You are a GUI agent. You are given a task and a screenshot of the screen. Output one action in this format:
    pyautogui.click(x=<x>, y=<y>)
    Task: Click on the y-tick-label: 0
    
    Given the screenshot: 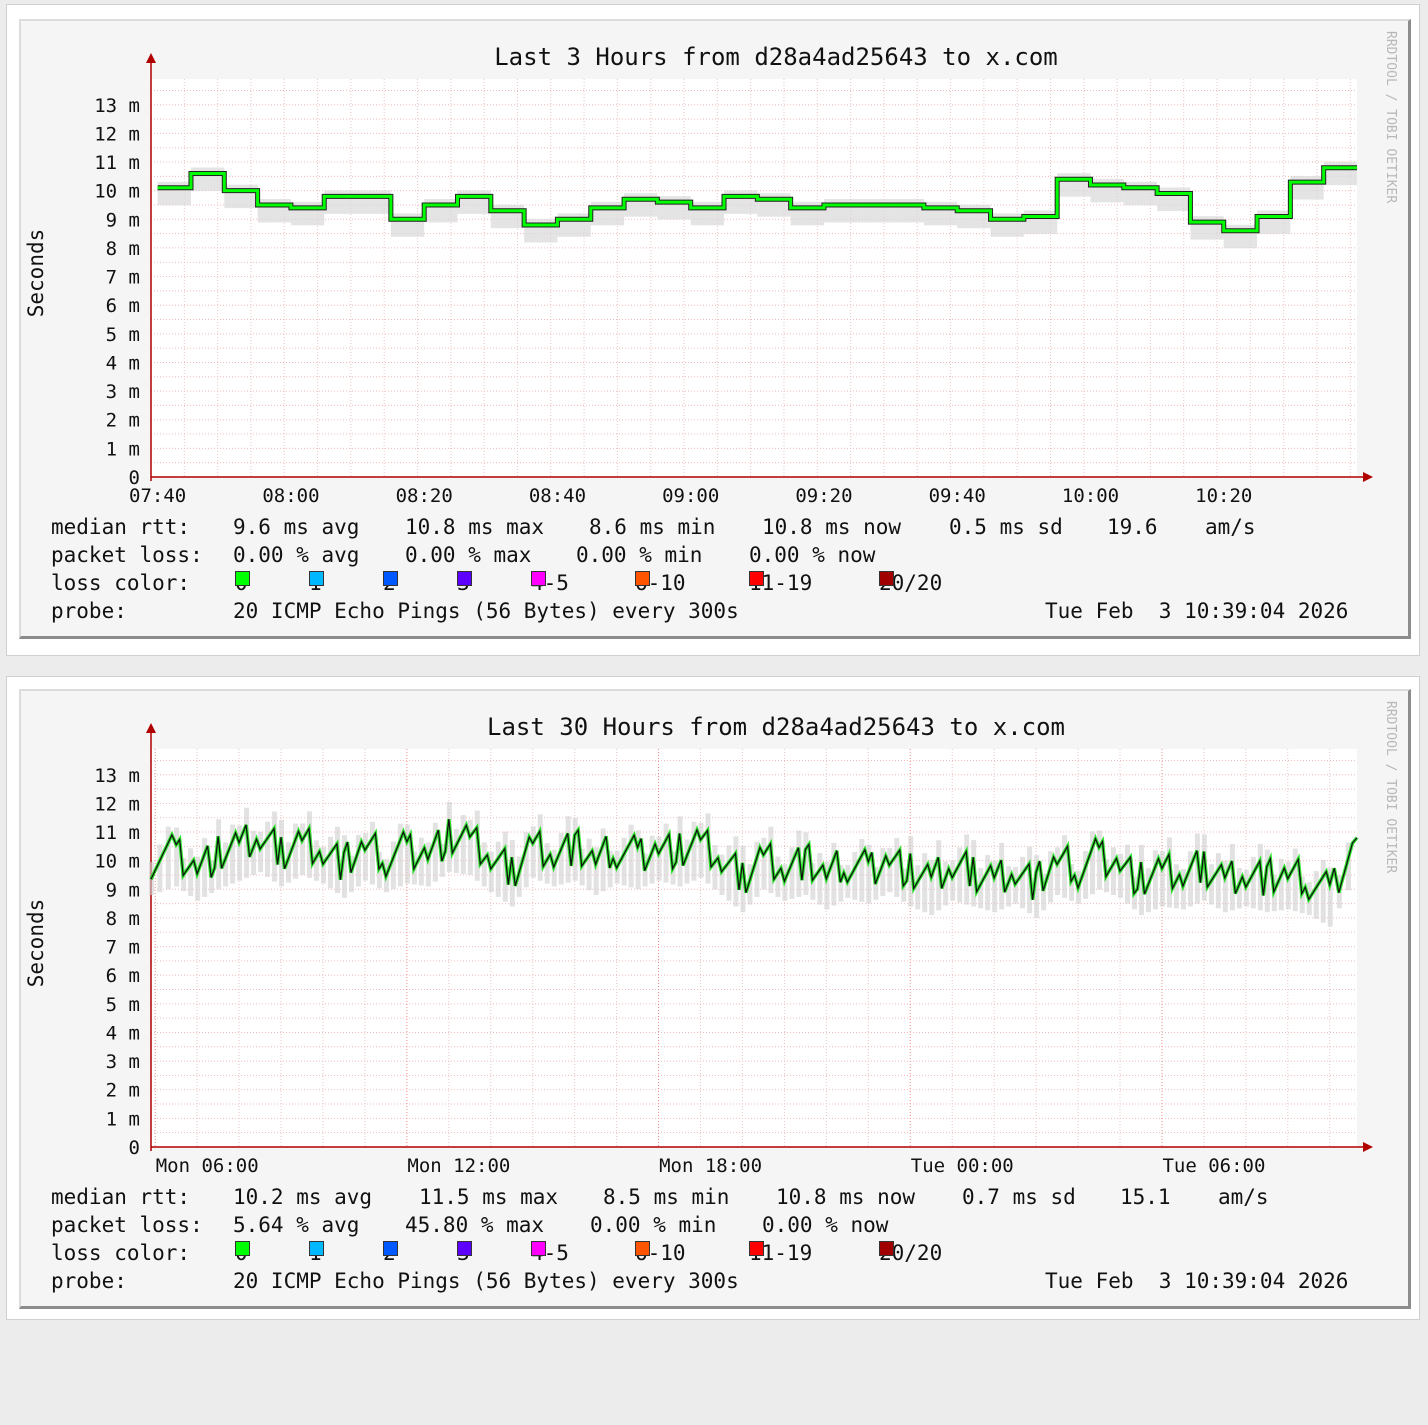 What is the action you would take?
    pyautogui.click(x=134, y=1148)
    